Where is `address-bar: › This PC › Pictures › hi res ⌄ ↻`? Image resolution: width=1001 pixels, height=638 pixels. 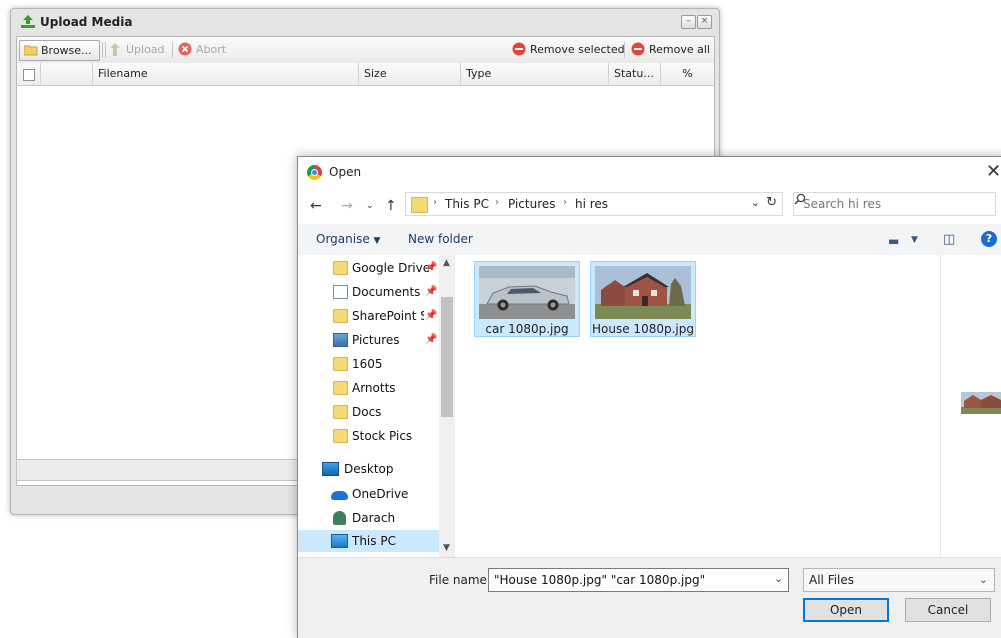 address-bar: › This PC › Pictures › hi res ⌄ ↻ is located at coordinates (594, 204).